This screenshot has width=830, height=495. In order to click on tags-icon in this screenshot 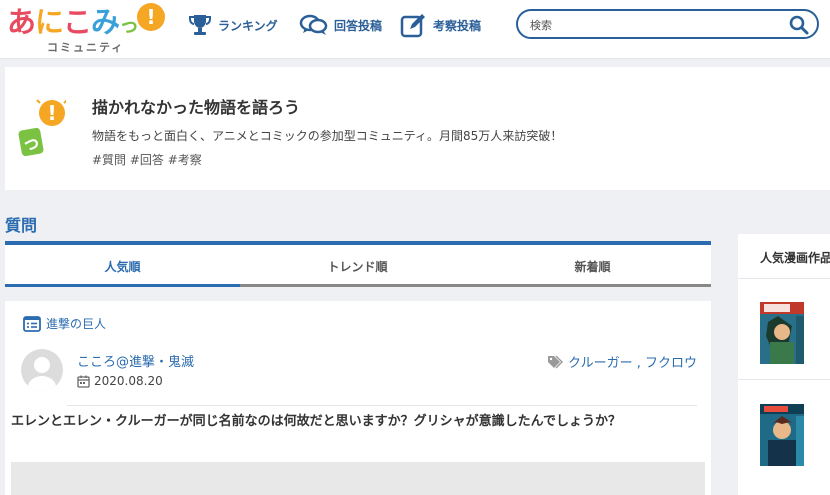, I will do `click(555, 361)`.